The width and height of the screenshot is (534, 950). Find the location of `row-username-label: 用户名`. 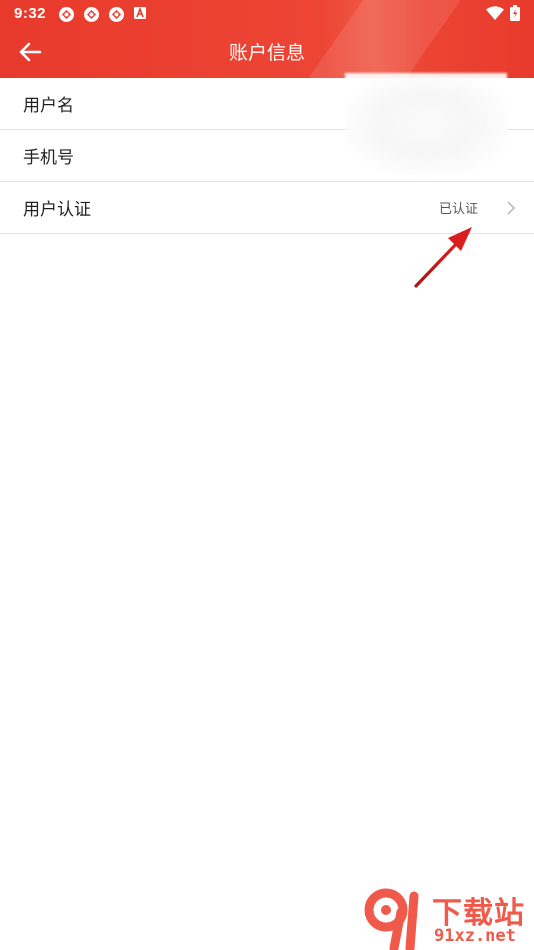

row-username-label: 用户名 is located at coordinates (48, 105).